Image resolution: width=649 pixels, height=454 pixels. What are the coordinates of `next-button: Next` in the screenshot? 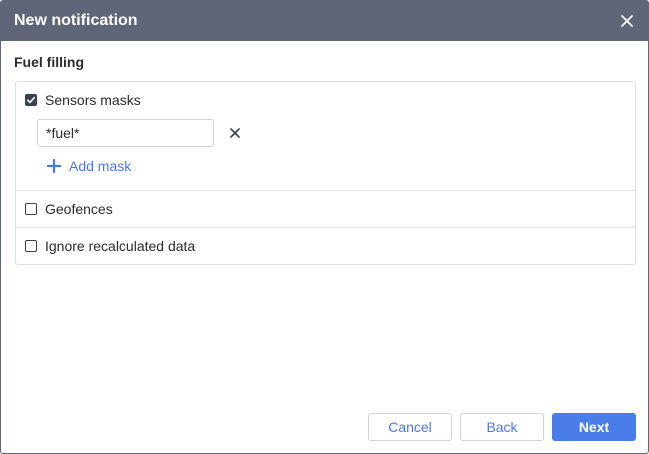 It's located at (594, 427).